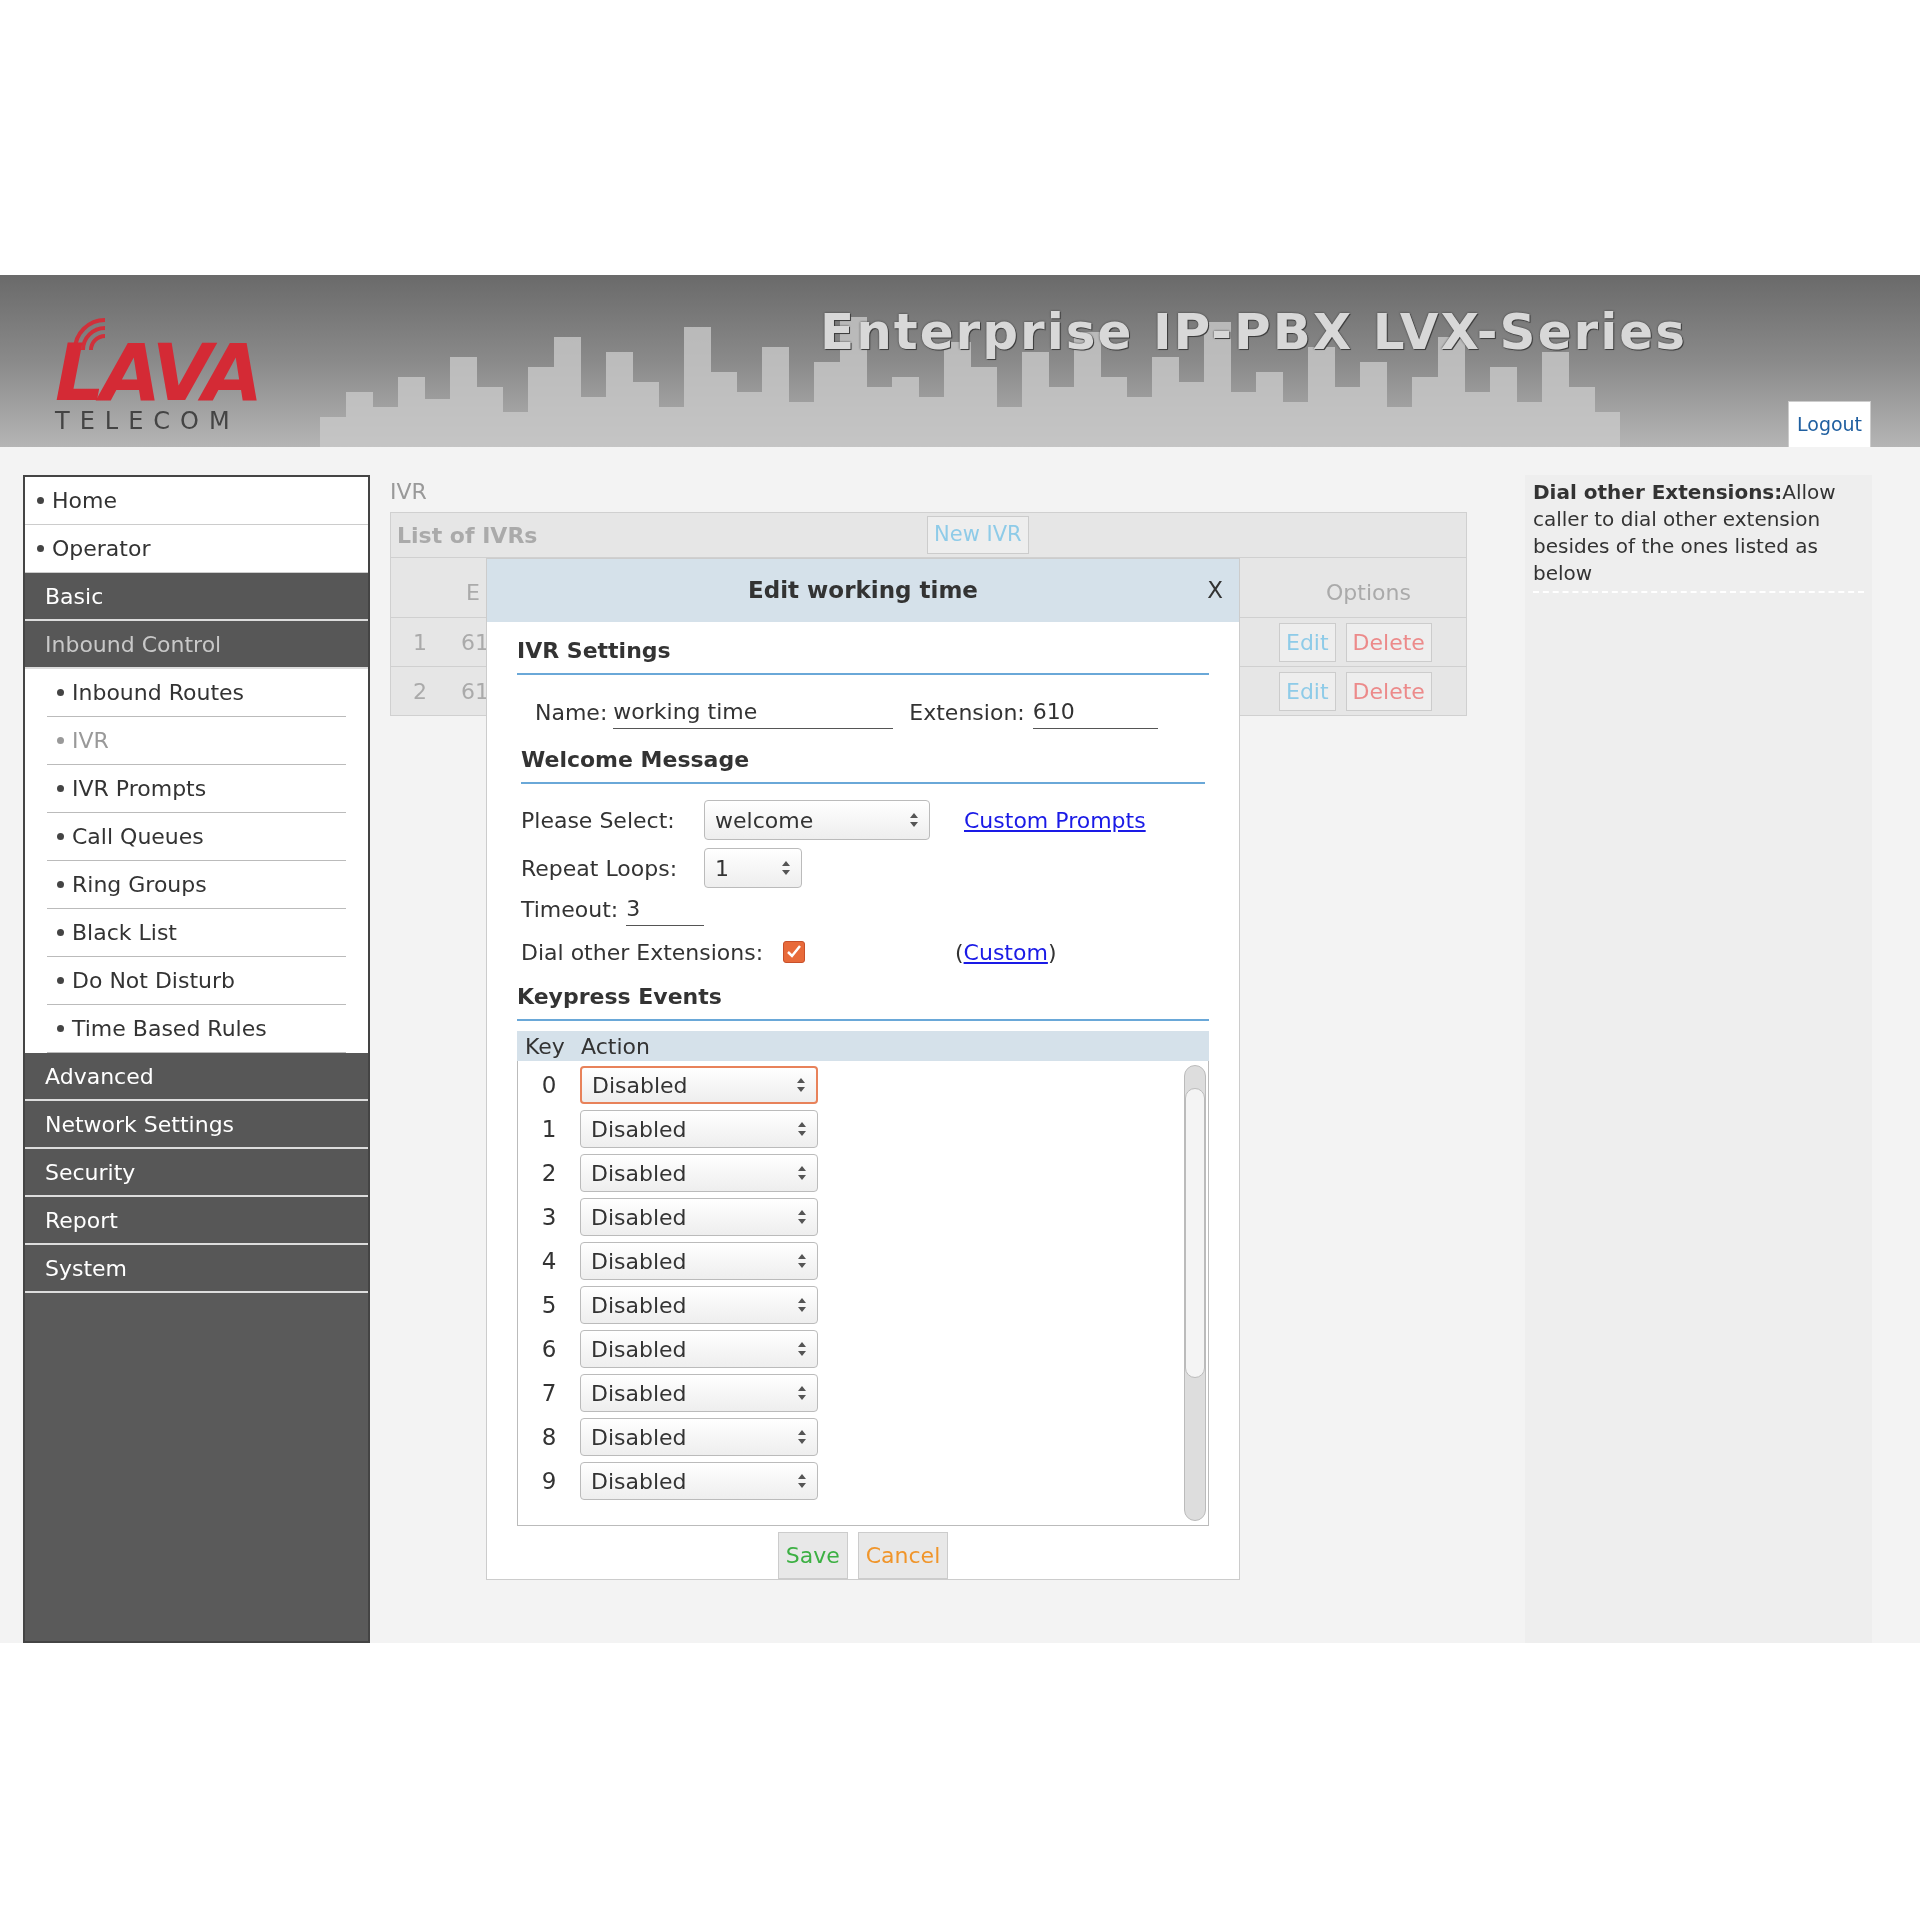  What do you see at coordinates (817, 820) in the screenshot?
I see `prompt-select: welcome` at bounding box center [817, 820].